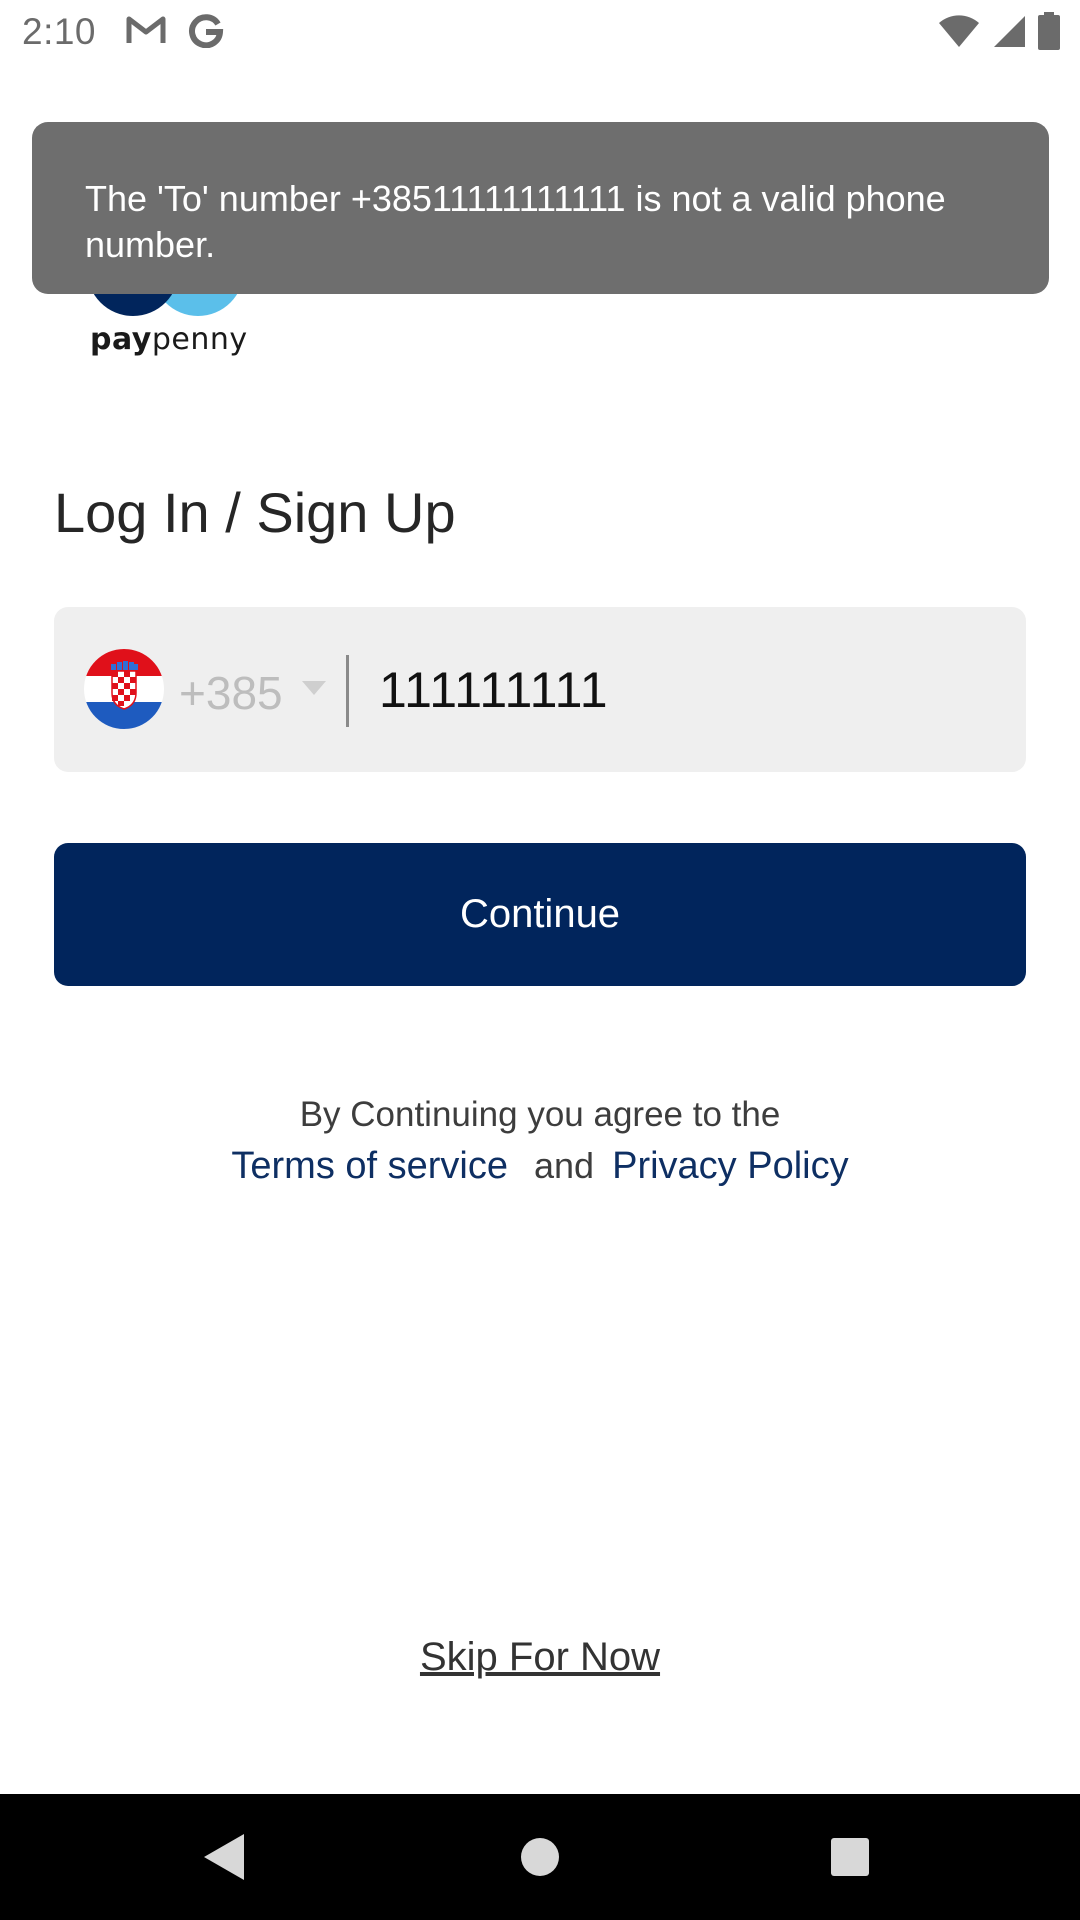  Describe the element at coordinates (540, 32) in the screenshot. I see `status-bar: 2:10` at that location.